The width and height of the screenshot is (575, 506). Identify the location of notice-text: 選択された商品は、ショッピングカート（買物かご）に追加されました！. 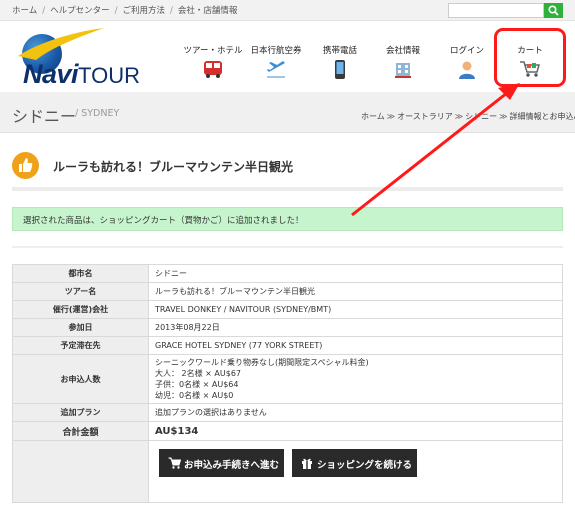
(163, 221).